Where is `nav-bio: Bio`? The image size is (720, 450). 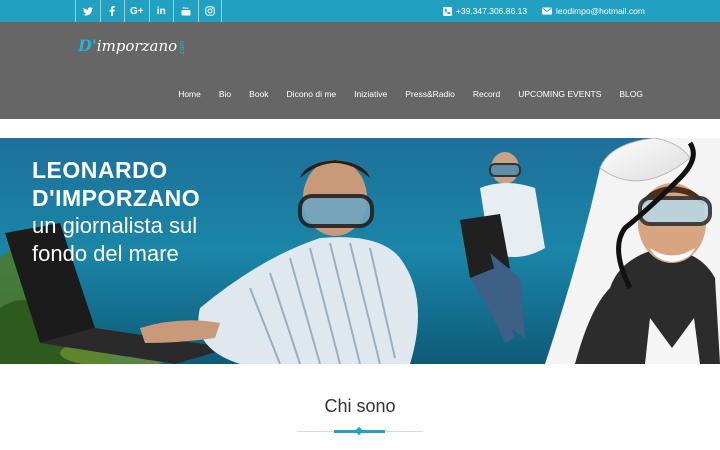
nav-bio: Bio is located at coordinates (225, 94).